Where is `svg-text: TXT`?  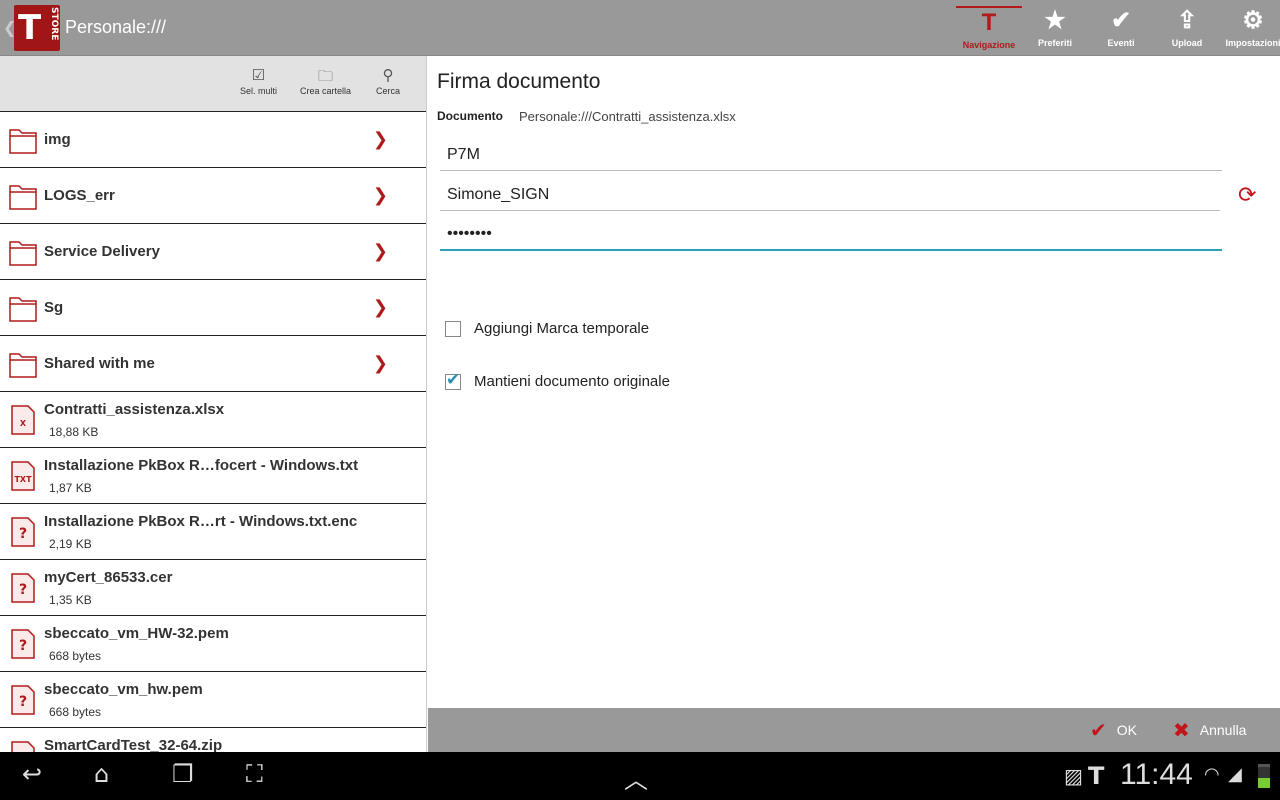
svg-text: TXT is located at coordinates (23, 479).